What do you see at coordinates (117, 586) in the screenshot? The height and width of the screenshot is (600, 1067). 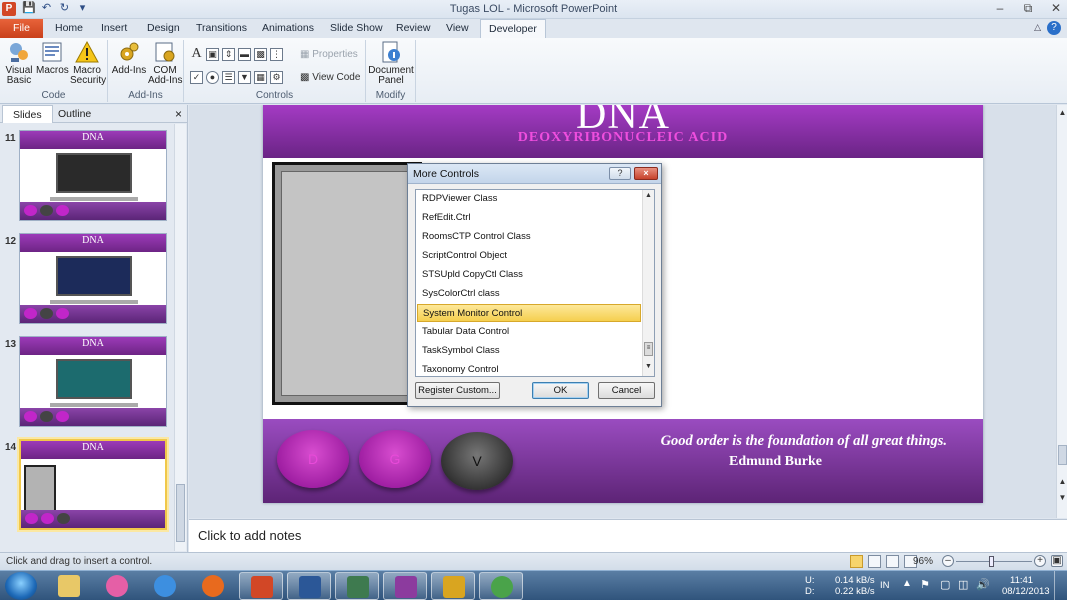 I see `taskbar-osu` at bounding box center [117, 586].